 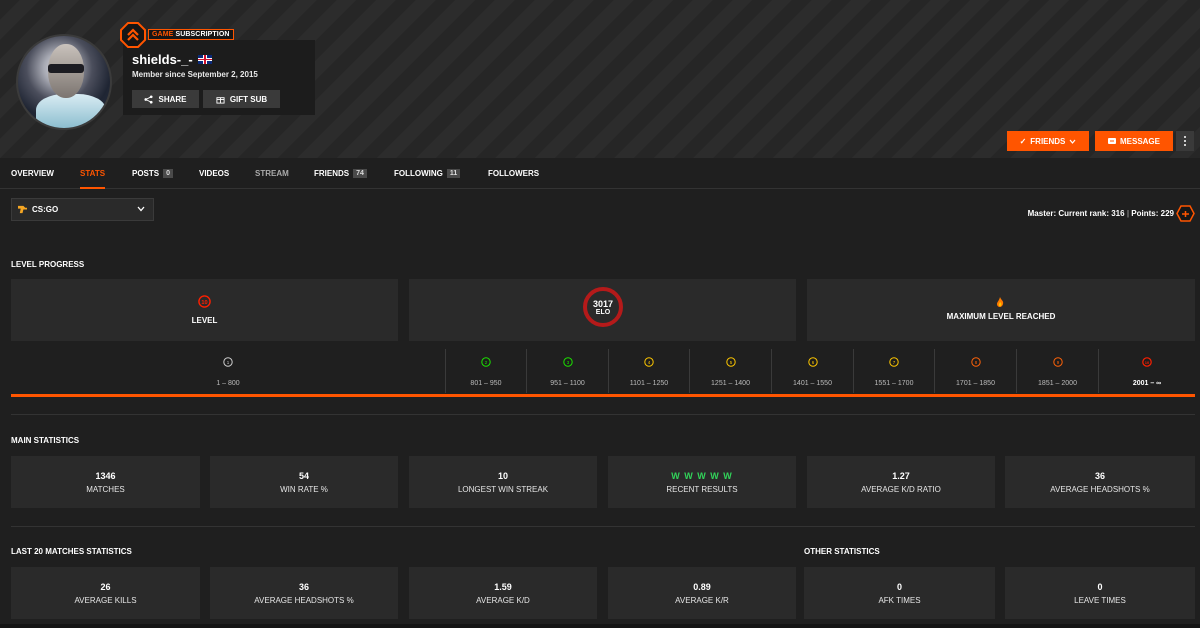 What do you see at coordinates (191, 34) in the screenshot?
I see `subscription-badge: GAME SUBSCRIPTION` at bounding box center [191, 34].